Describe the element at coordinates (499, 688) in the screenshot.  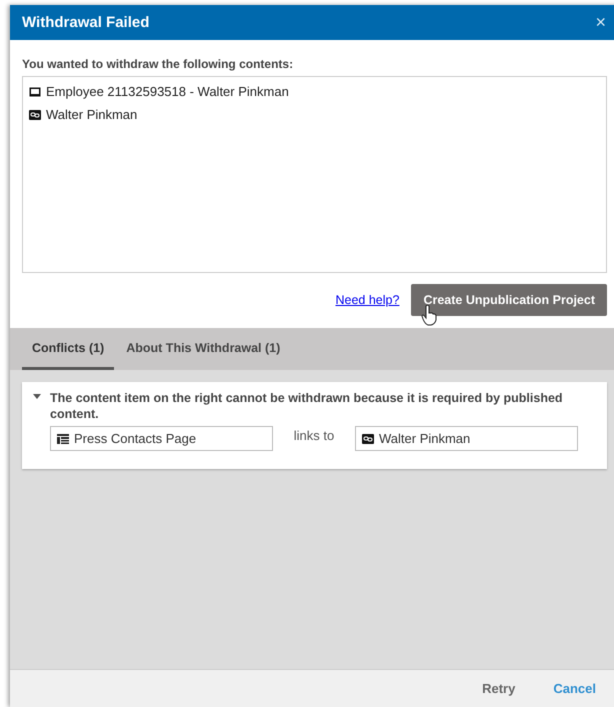
I see `retry-button: Retry` at that location.